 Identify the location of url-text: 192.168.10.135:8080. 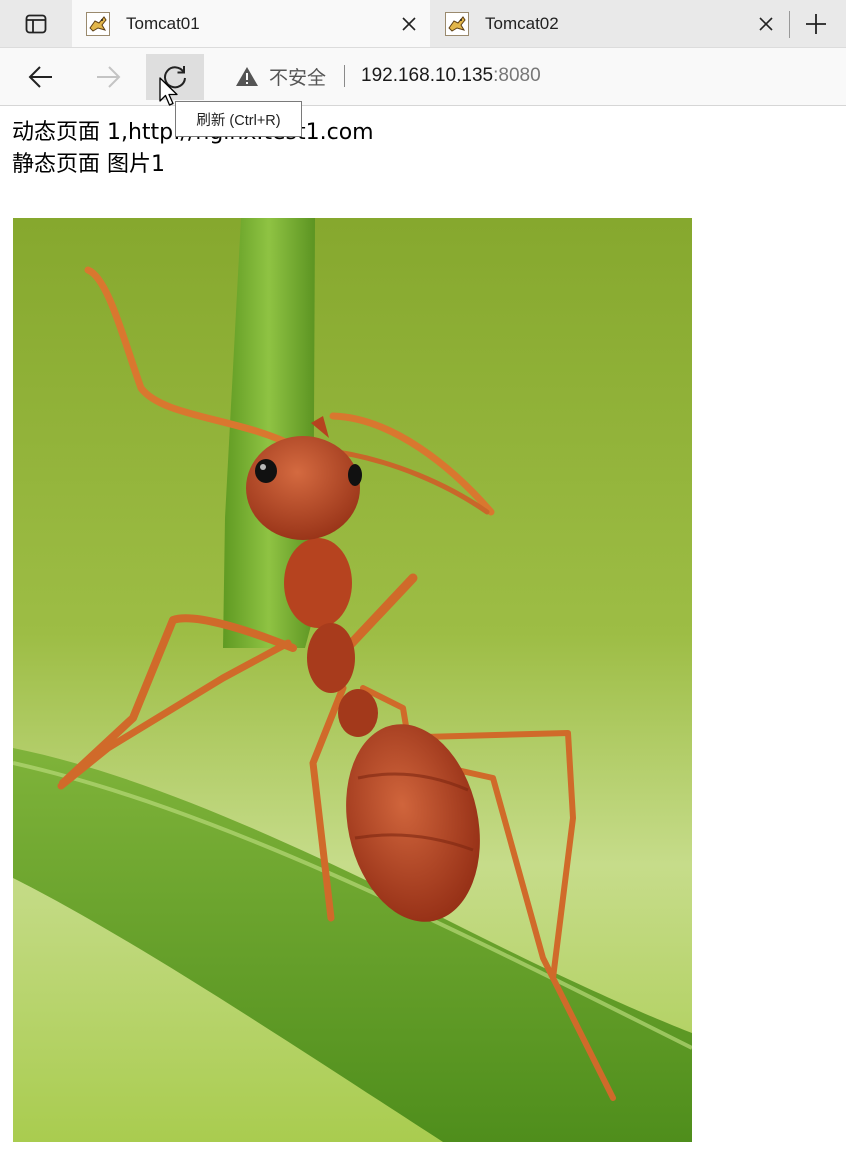
(451, 76).